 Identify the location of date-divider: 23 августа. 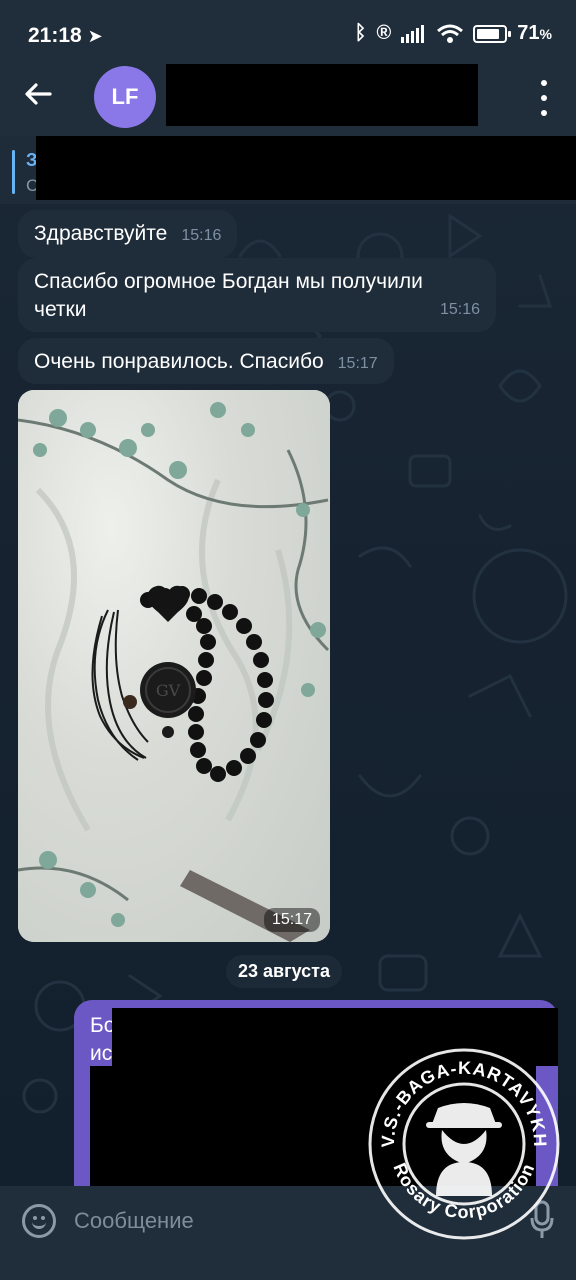
(284, 971).